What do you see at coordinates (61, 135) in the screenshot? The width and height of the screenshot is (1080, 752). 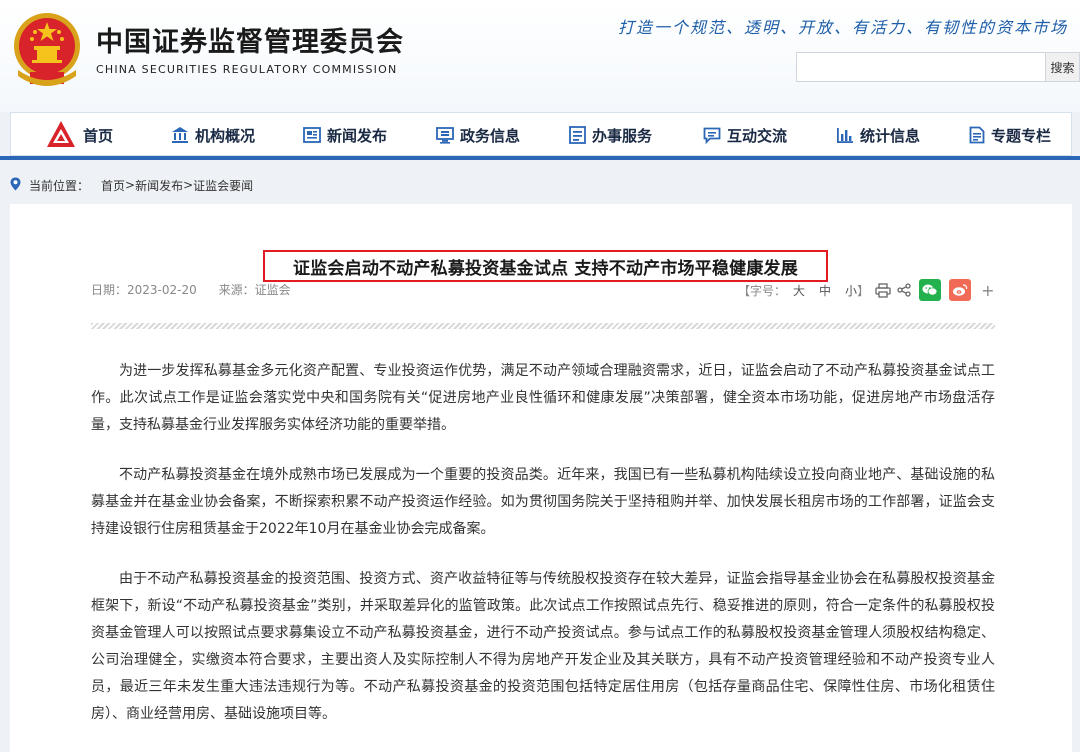 I see `csrc-logo-icon` at bounding box center [61, 135].